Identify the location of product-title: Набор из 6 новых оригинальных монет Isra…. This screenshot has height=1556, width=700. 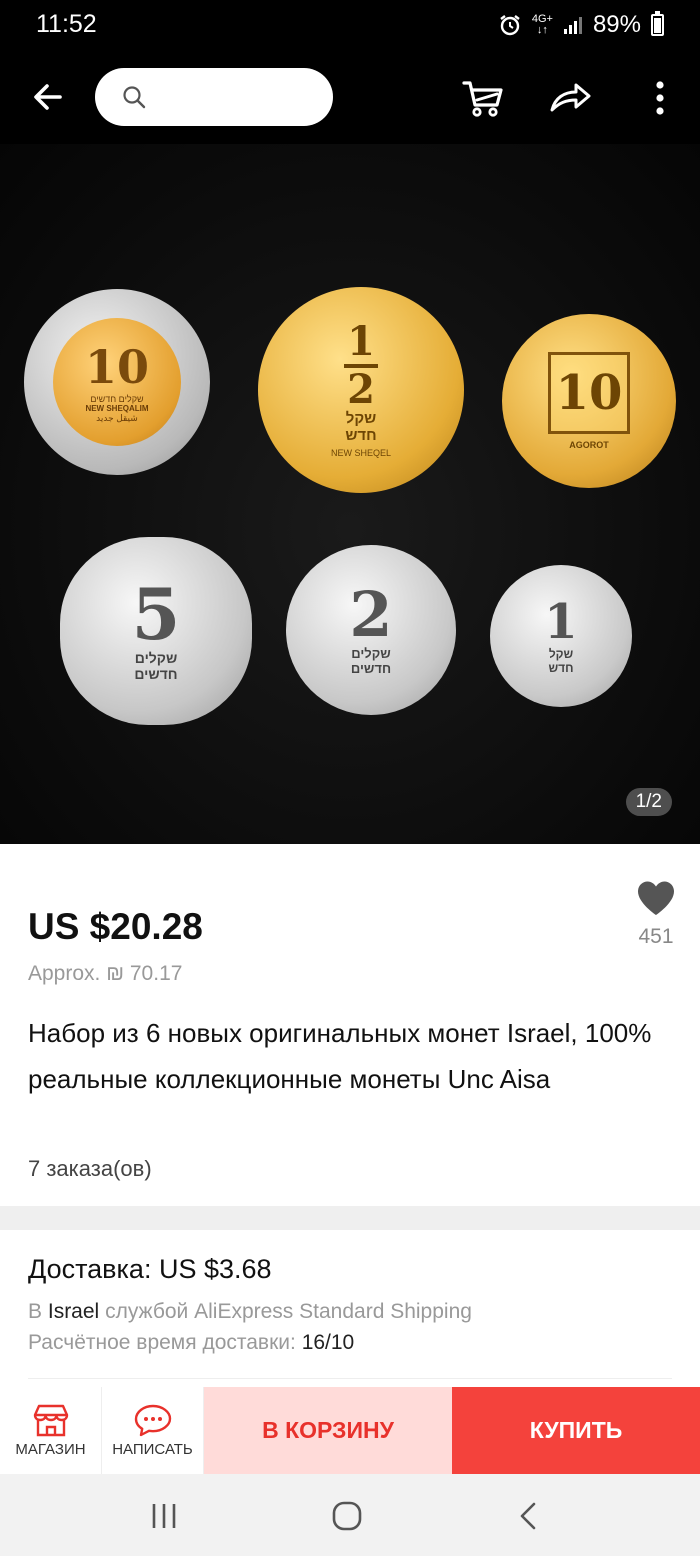
(340, 1056).